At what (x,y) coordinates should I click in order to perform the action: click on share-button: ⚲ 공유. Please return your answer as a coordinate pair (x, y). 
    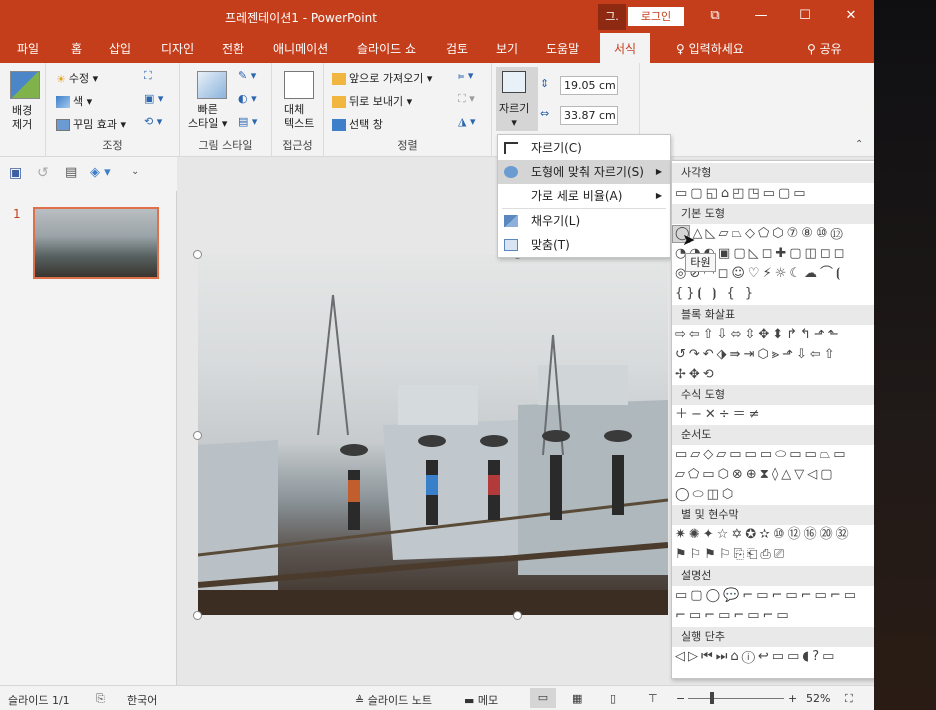
    Looking at the image, I should click on (824, 48).